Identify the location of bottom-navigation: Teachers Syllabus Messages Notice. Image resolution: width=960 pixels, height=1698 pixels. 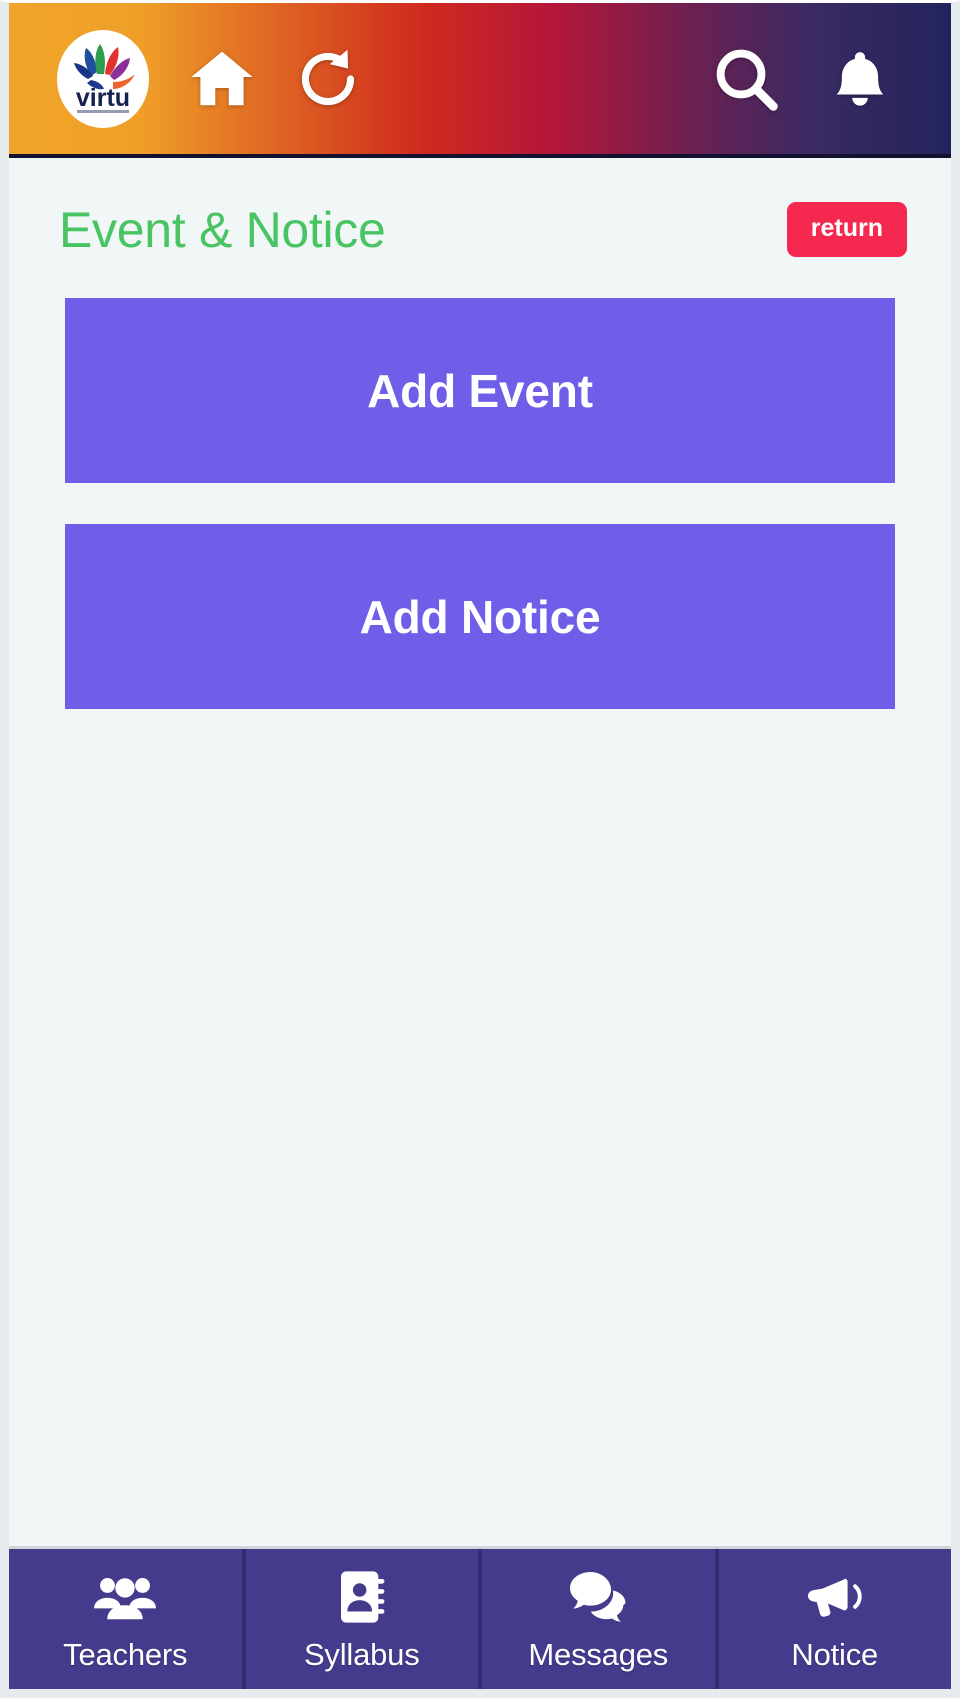
(480, 1617).